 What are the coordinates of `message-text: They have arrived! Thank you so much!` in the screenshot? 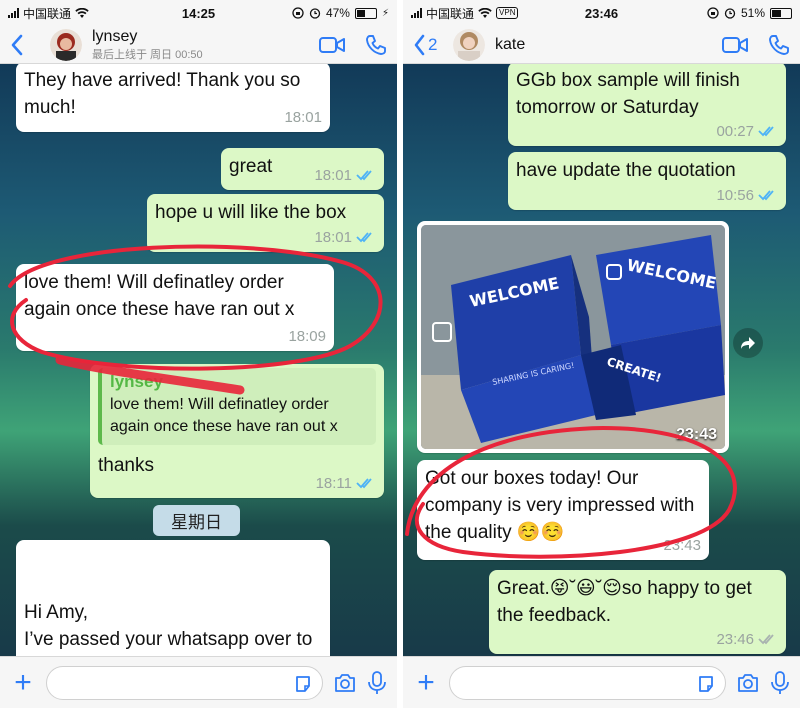 It's located at (162, 94).